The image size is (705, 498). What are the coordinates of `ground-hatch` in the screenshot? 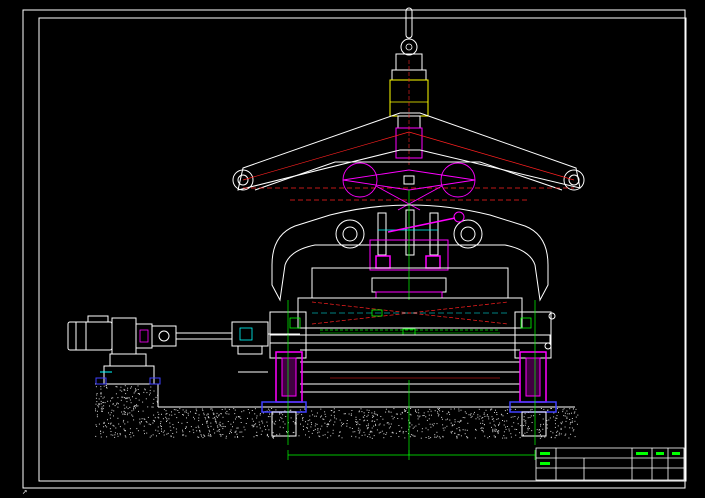 It's located at (337, 412).